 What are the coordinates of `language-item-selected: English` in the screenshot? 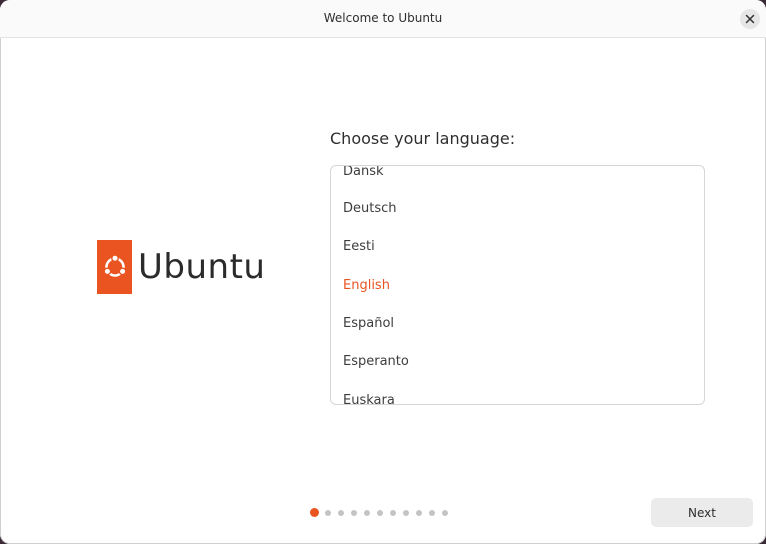 It's located at (366, 286).